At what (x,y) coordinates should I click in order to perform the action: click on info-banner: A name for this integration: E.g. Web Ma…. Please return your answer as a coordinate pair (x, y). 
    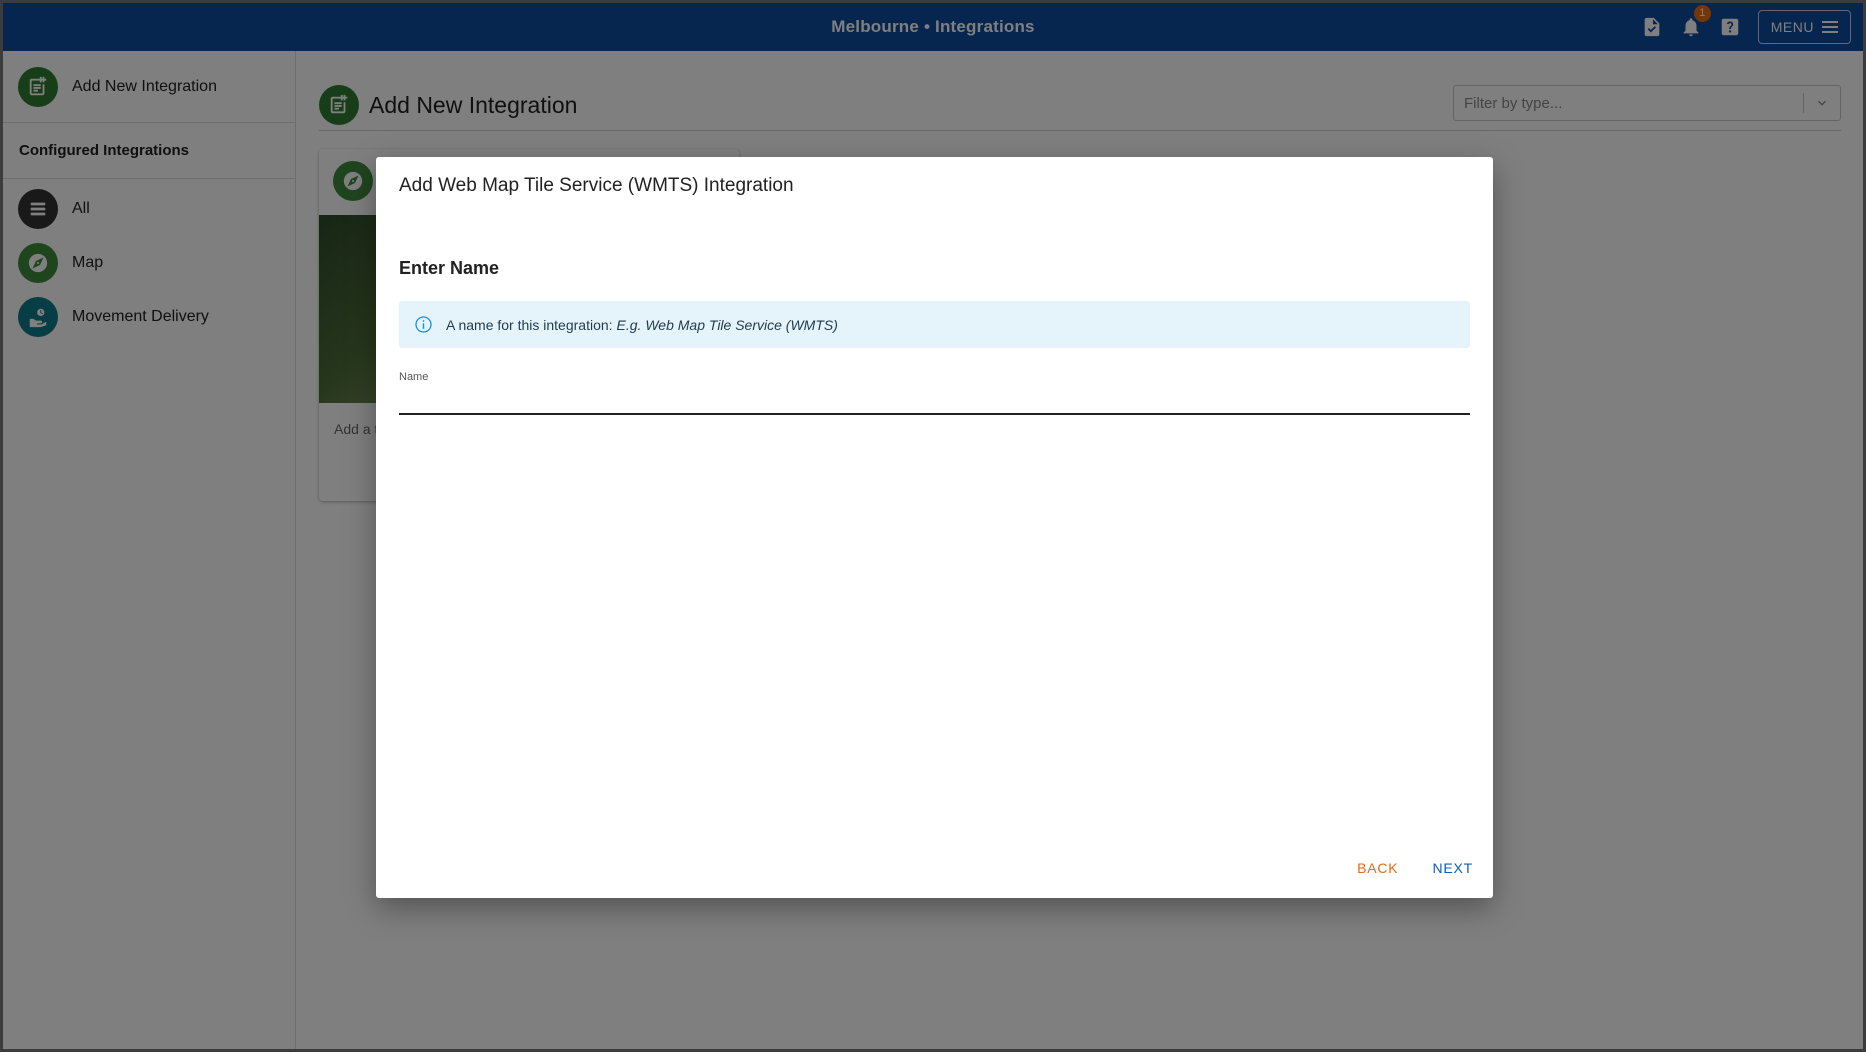
    Looking at the image, I should click on (934, 324).